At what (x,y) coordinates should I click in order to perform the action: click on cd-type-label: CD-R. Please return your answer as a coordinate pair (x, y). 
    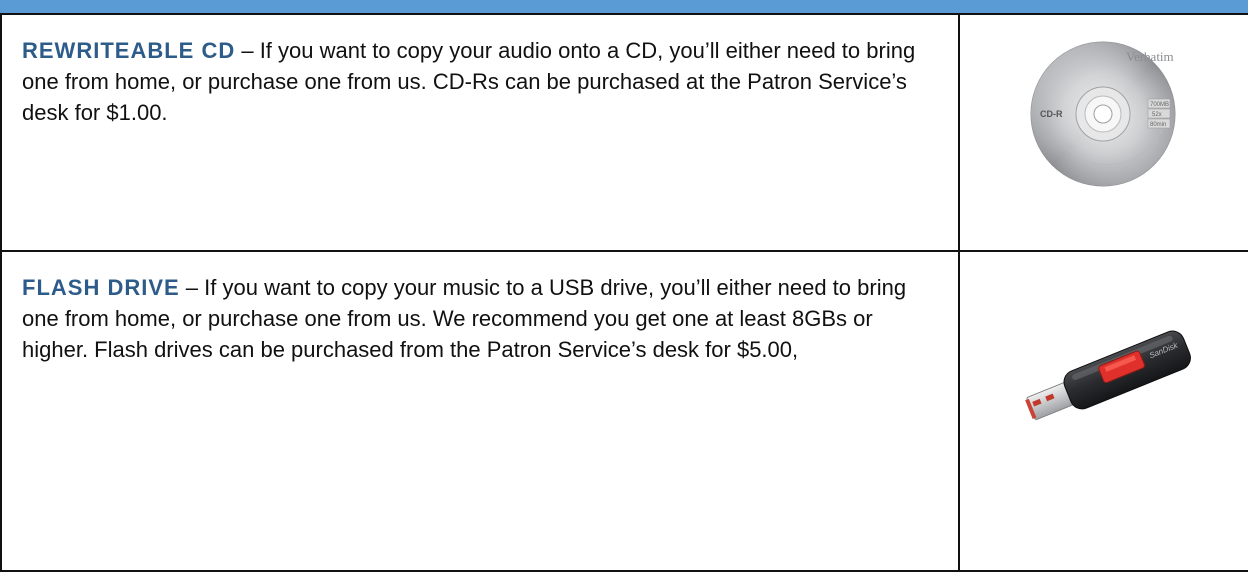
    Looking at the image, I should click on (1051, 114).